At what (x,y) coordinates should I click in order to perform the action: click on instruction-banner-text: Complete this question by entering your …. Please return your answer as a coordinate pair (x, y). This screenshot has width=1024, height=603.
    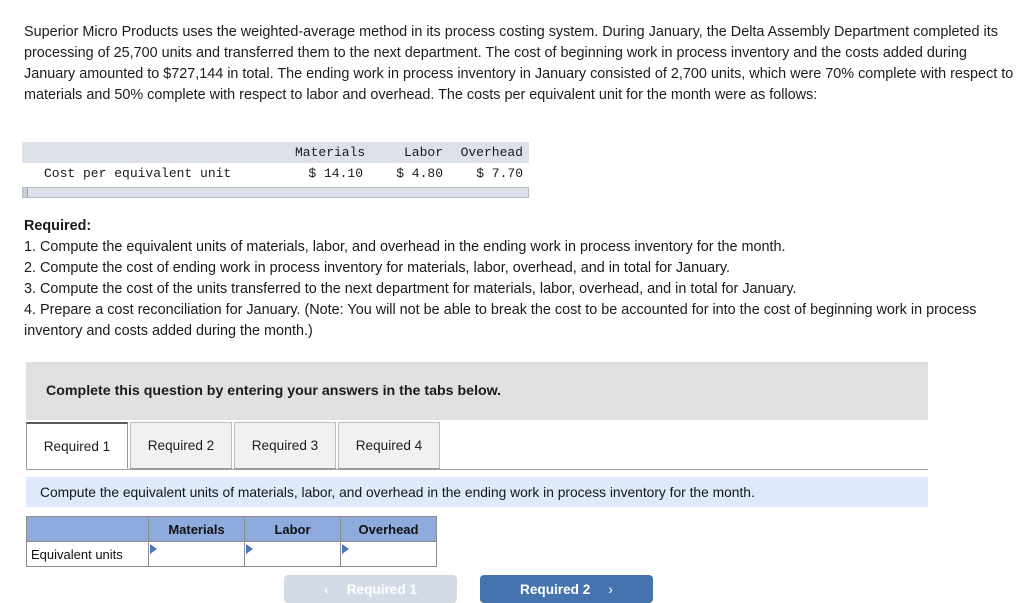
    Looking at the image, I should click on (274, 391).